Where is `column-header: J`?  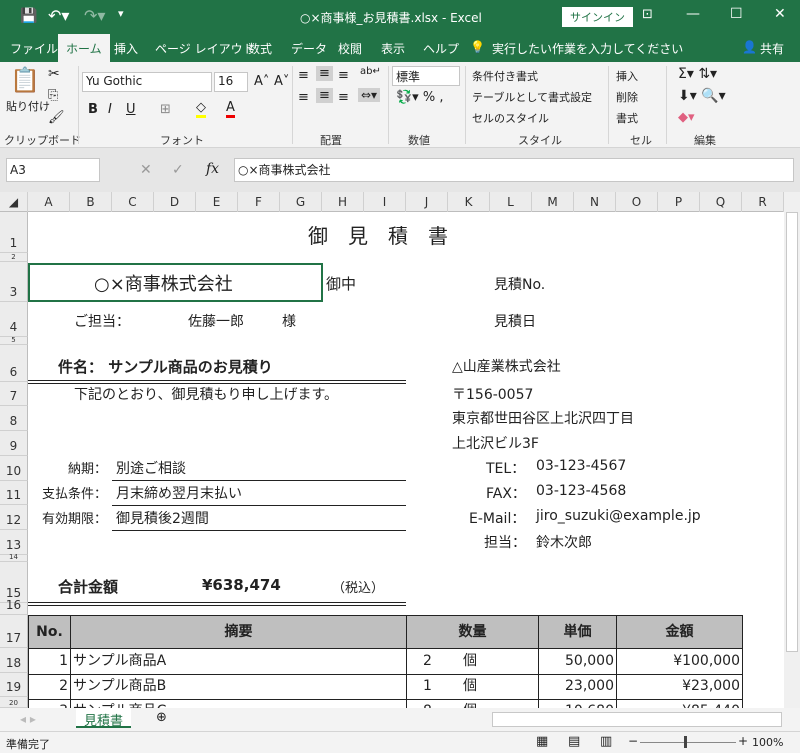 column-header: J is located at coordinates (427, 202).